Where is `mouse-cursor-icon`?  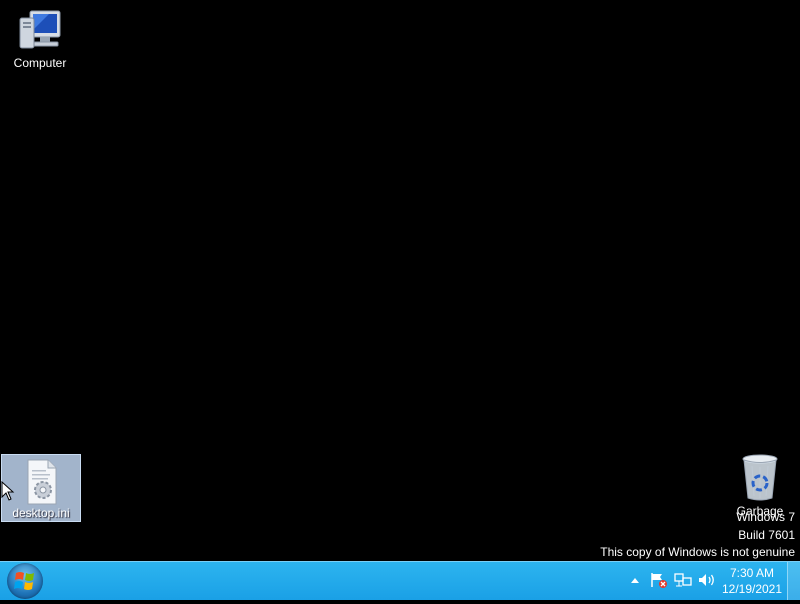
mouse-cursor-icon is located at coordinates (8, 491).